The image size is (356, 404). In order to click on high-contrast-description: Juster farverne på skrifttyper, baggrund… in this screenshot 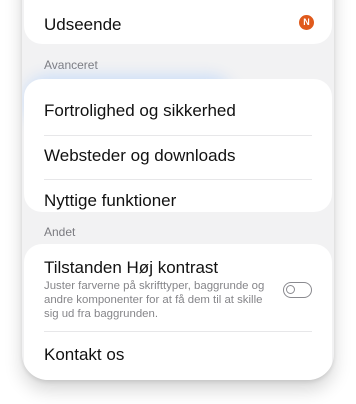, I will do `click(154, 300)`.